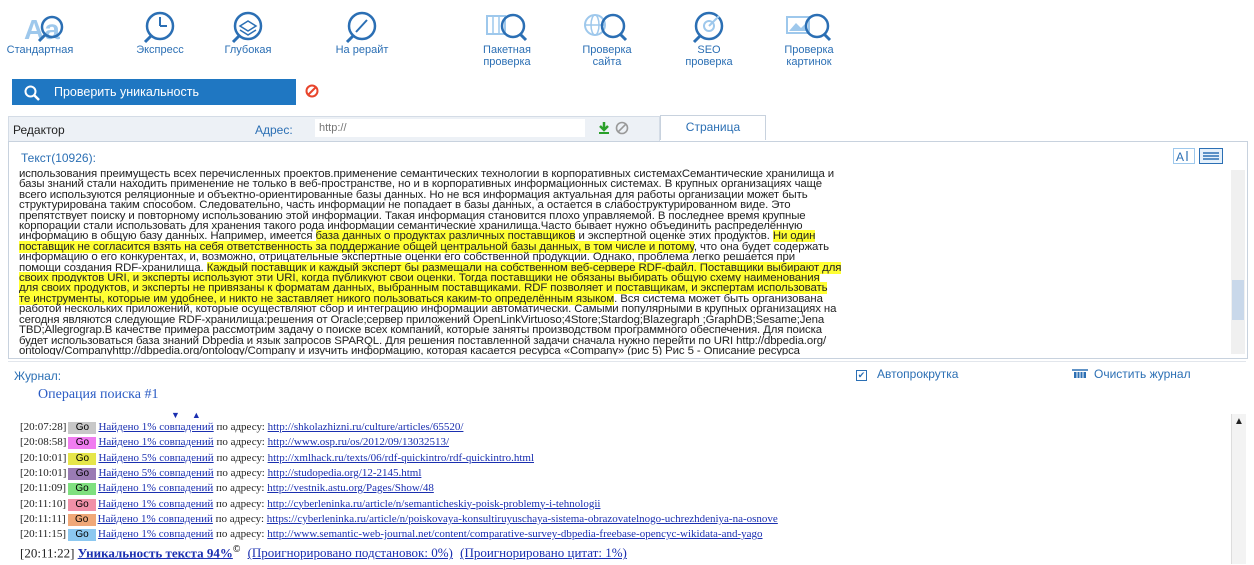  I want to click on clear-url-icon, so click(622, 128).